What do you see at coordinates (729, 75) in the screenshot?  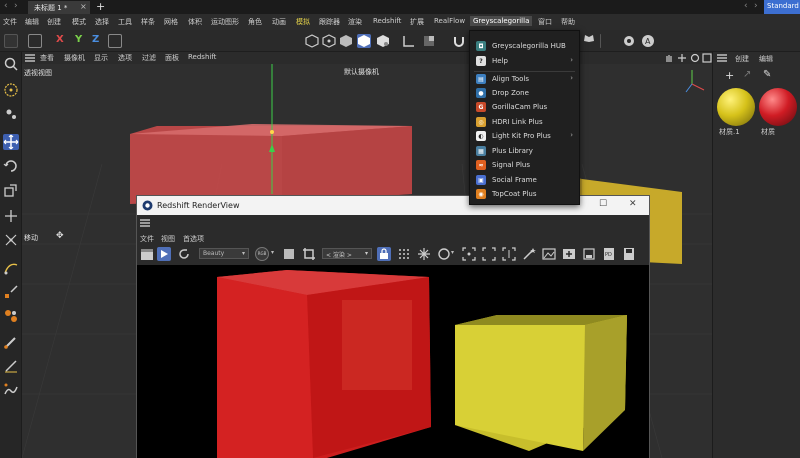 I see `add-material-icon: +` at bounding box center [729, 75].